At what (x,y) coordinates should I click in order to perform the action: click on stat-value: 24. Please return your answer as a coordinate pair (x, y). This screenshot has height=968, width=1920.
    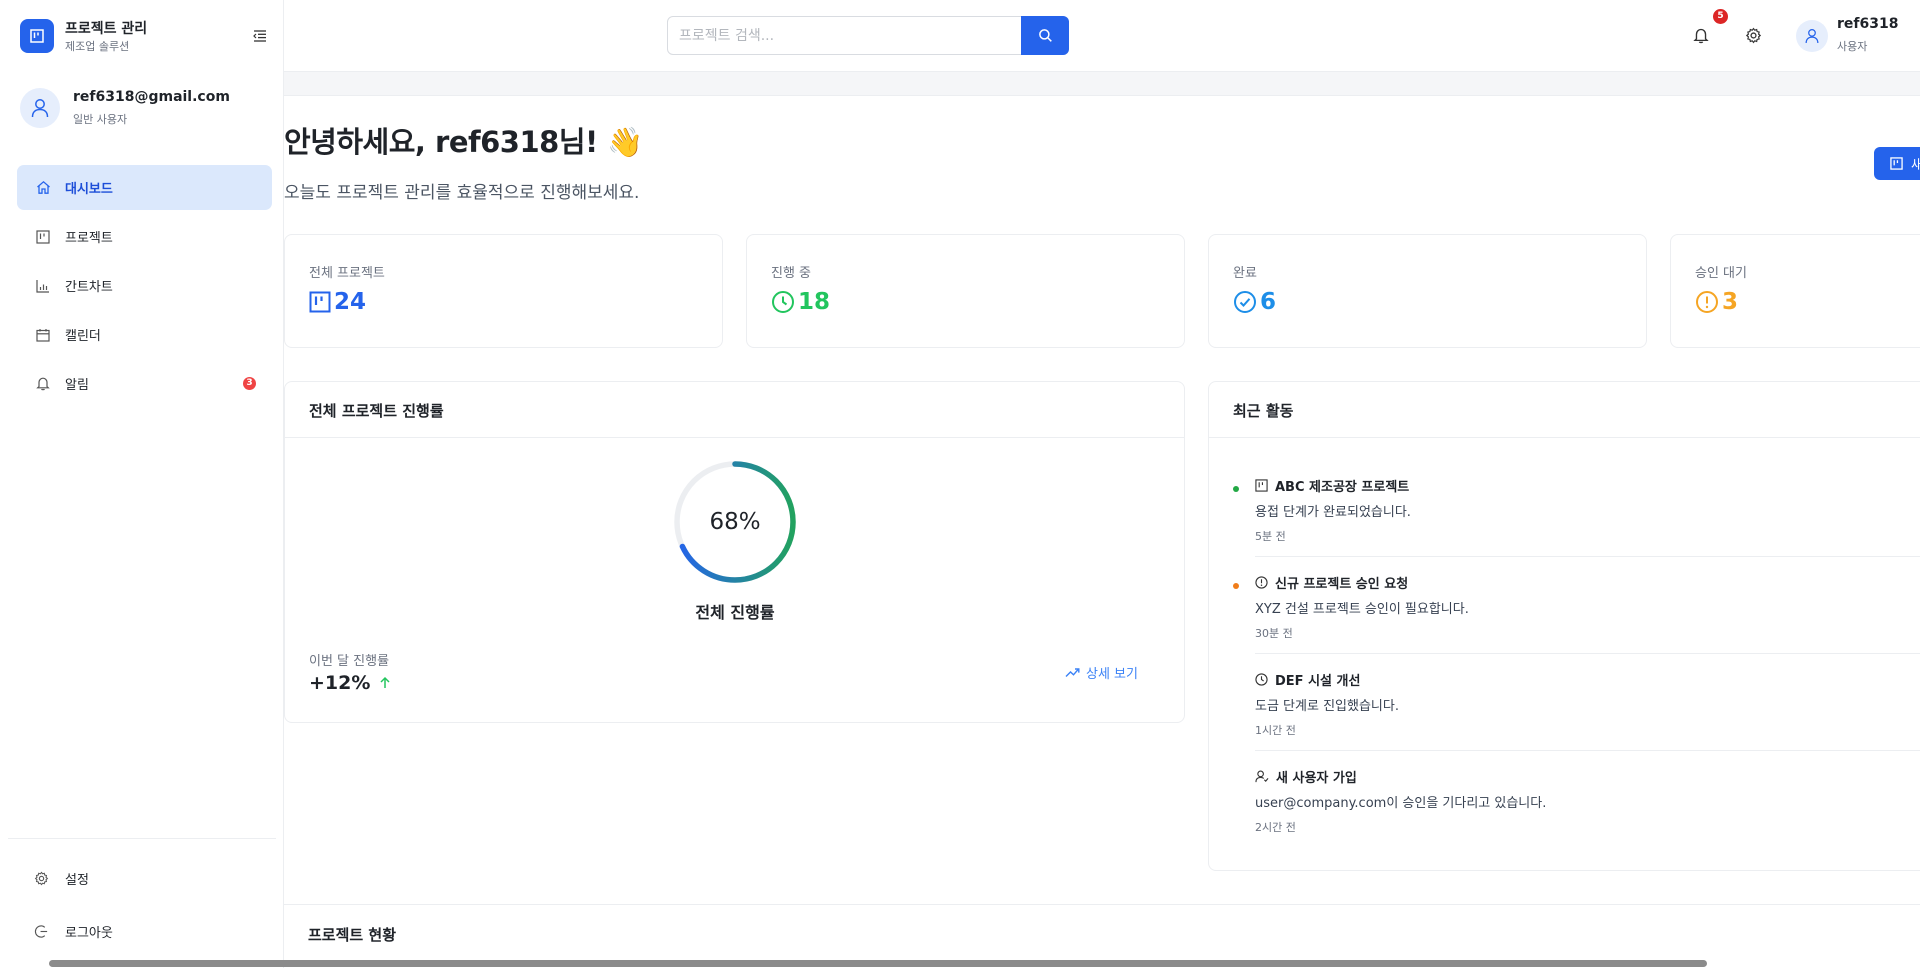
    Looking at the image, I should click on (350, 302).